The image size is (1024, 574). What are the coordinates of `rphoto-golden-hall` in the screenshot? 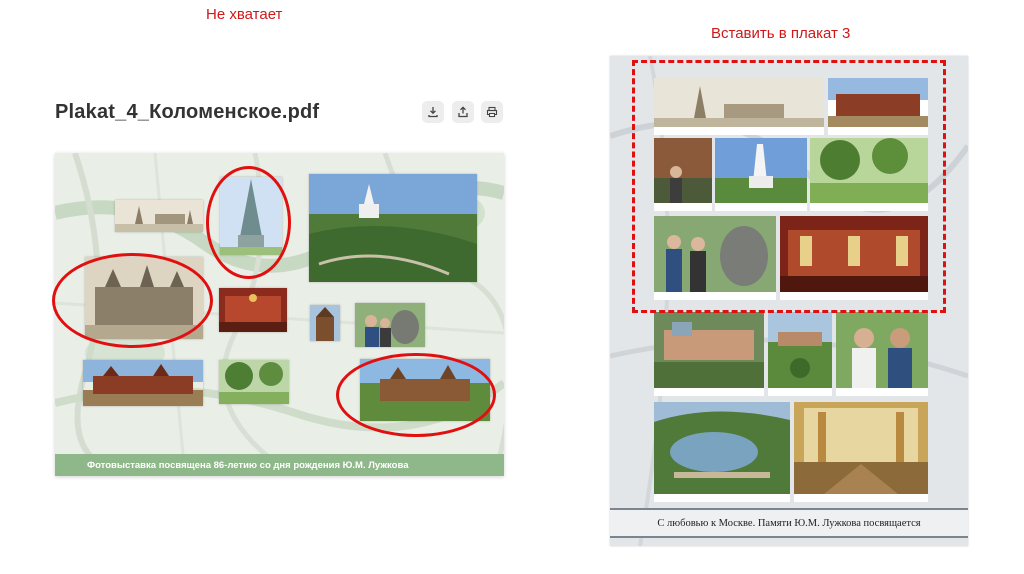 It's located at (861, 452).